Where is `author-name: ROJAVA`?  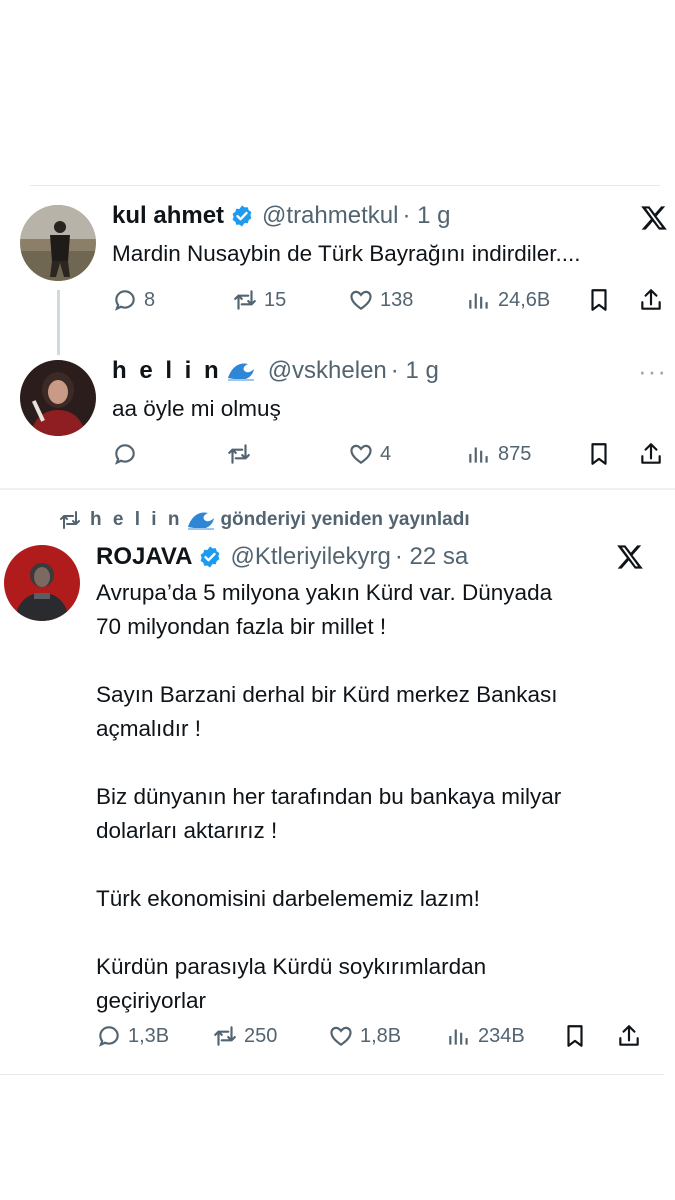
author-name: ROJAVA is located at coordinates (144, 557).